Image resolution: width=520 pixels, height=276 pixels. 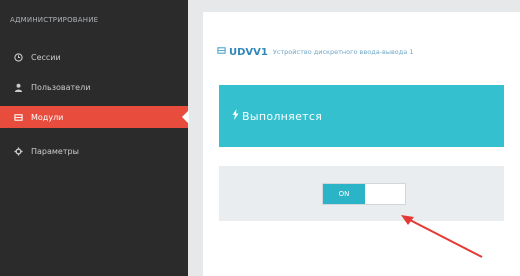 I want to click on module-name: UDVV1, so click(x=248, y=52).